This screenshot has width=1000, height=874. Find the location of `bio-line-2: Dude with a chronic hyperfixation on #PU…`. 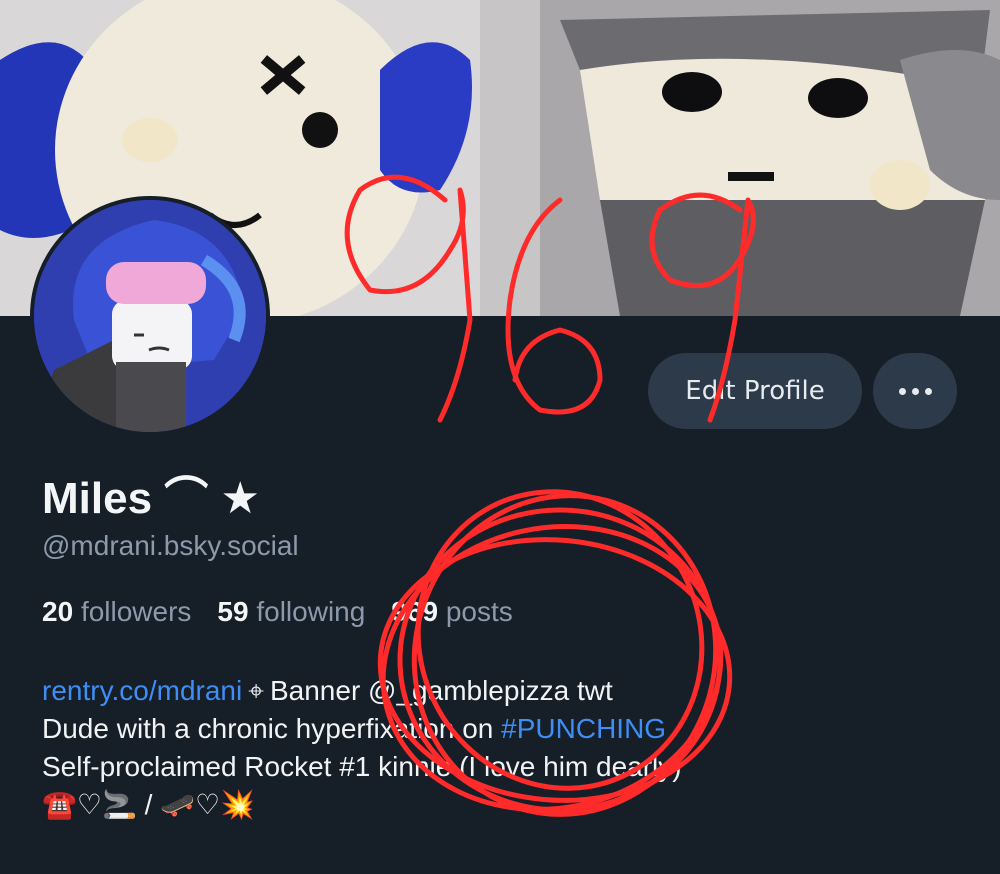

bio-line-2: Dude with a chronic hyperfixation on #PU… is located at coordinates (492, 729).